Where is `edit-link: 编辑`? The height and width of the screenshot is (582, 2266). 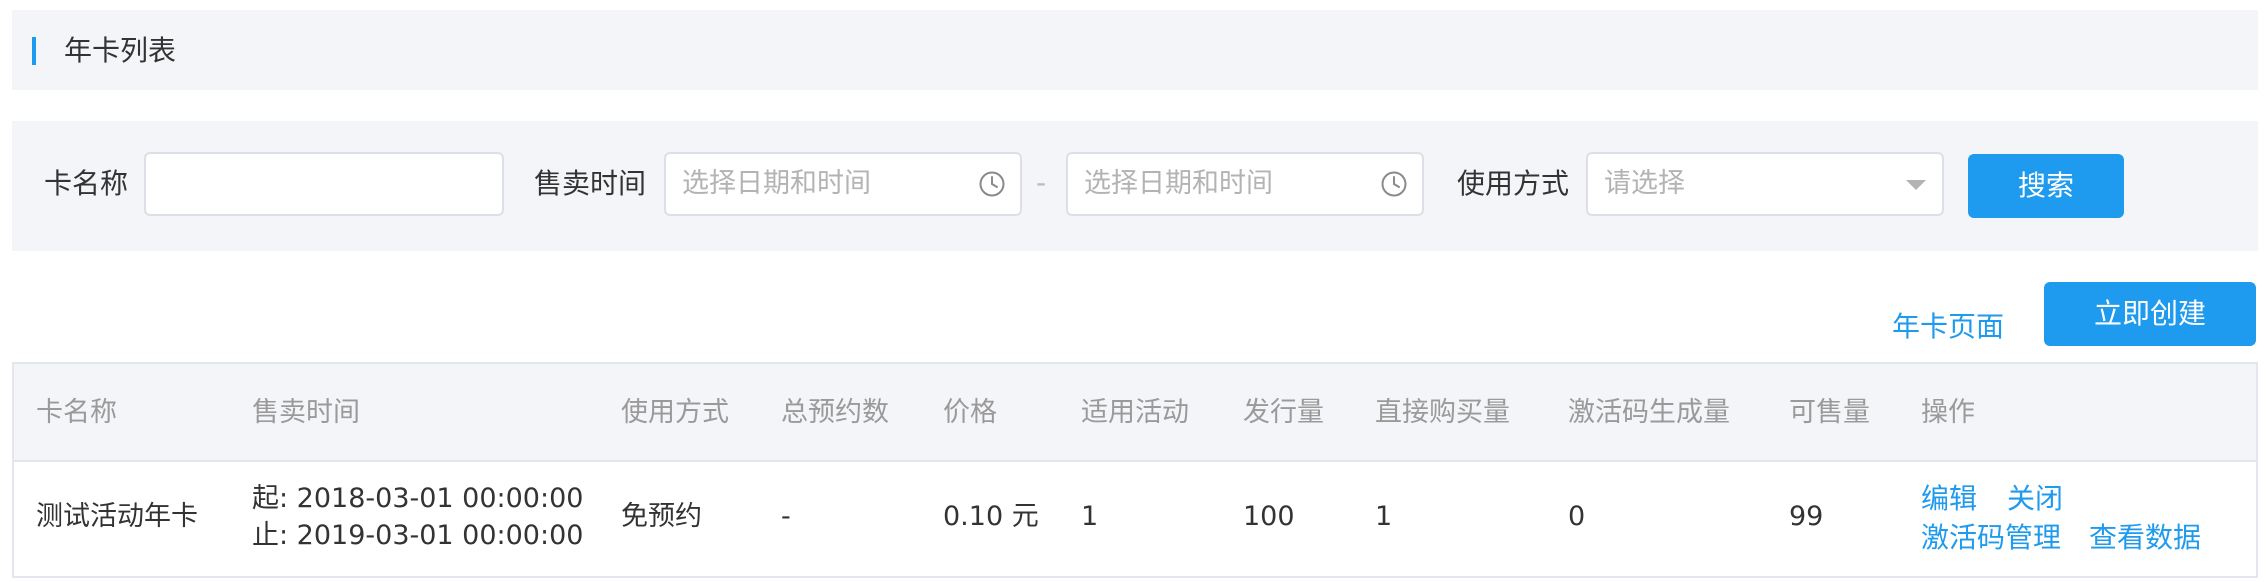 edit-link: 编辑 is located at coordinates (1949, 499).